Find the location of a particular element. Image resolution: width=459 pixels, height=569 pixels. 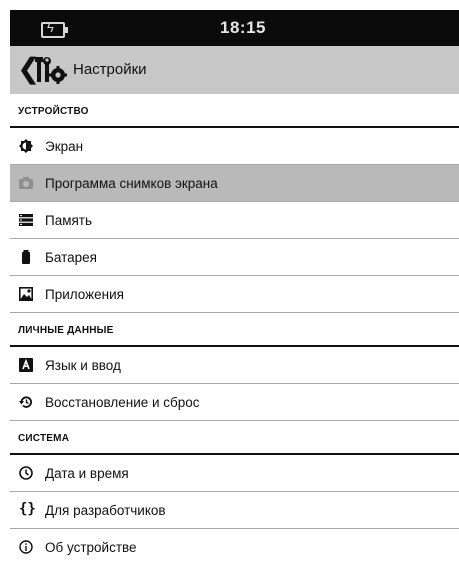

apps-icon is located at coordinates (26, 294).